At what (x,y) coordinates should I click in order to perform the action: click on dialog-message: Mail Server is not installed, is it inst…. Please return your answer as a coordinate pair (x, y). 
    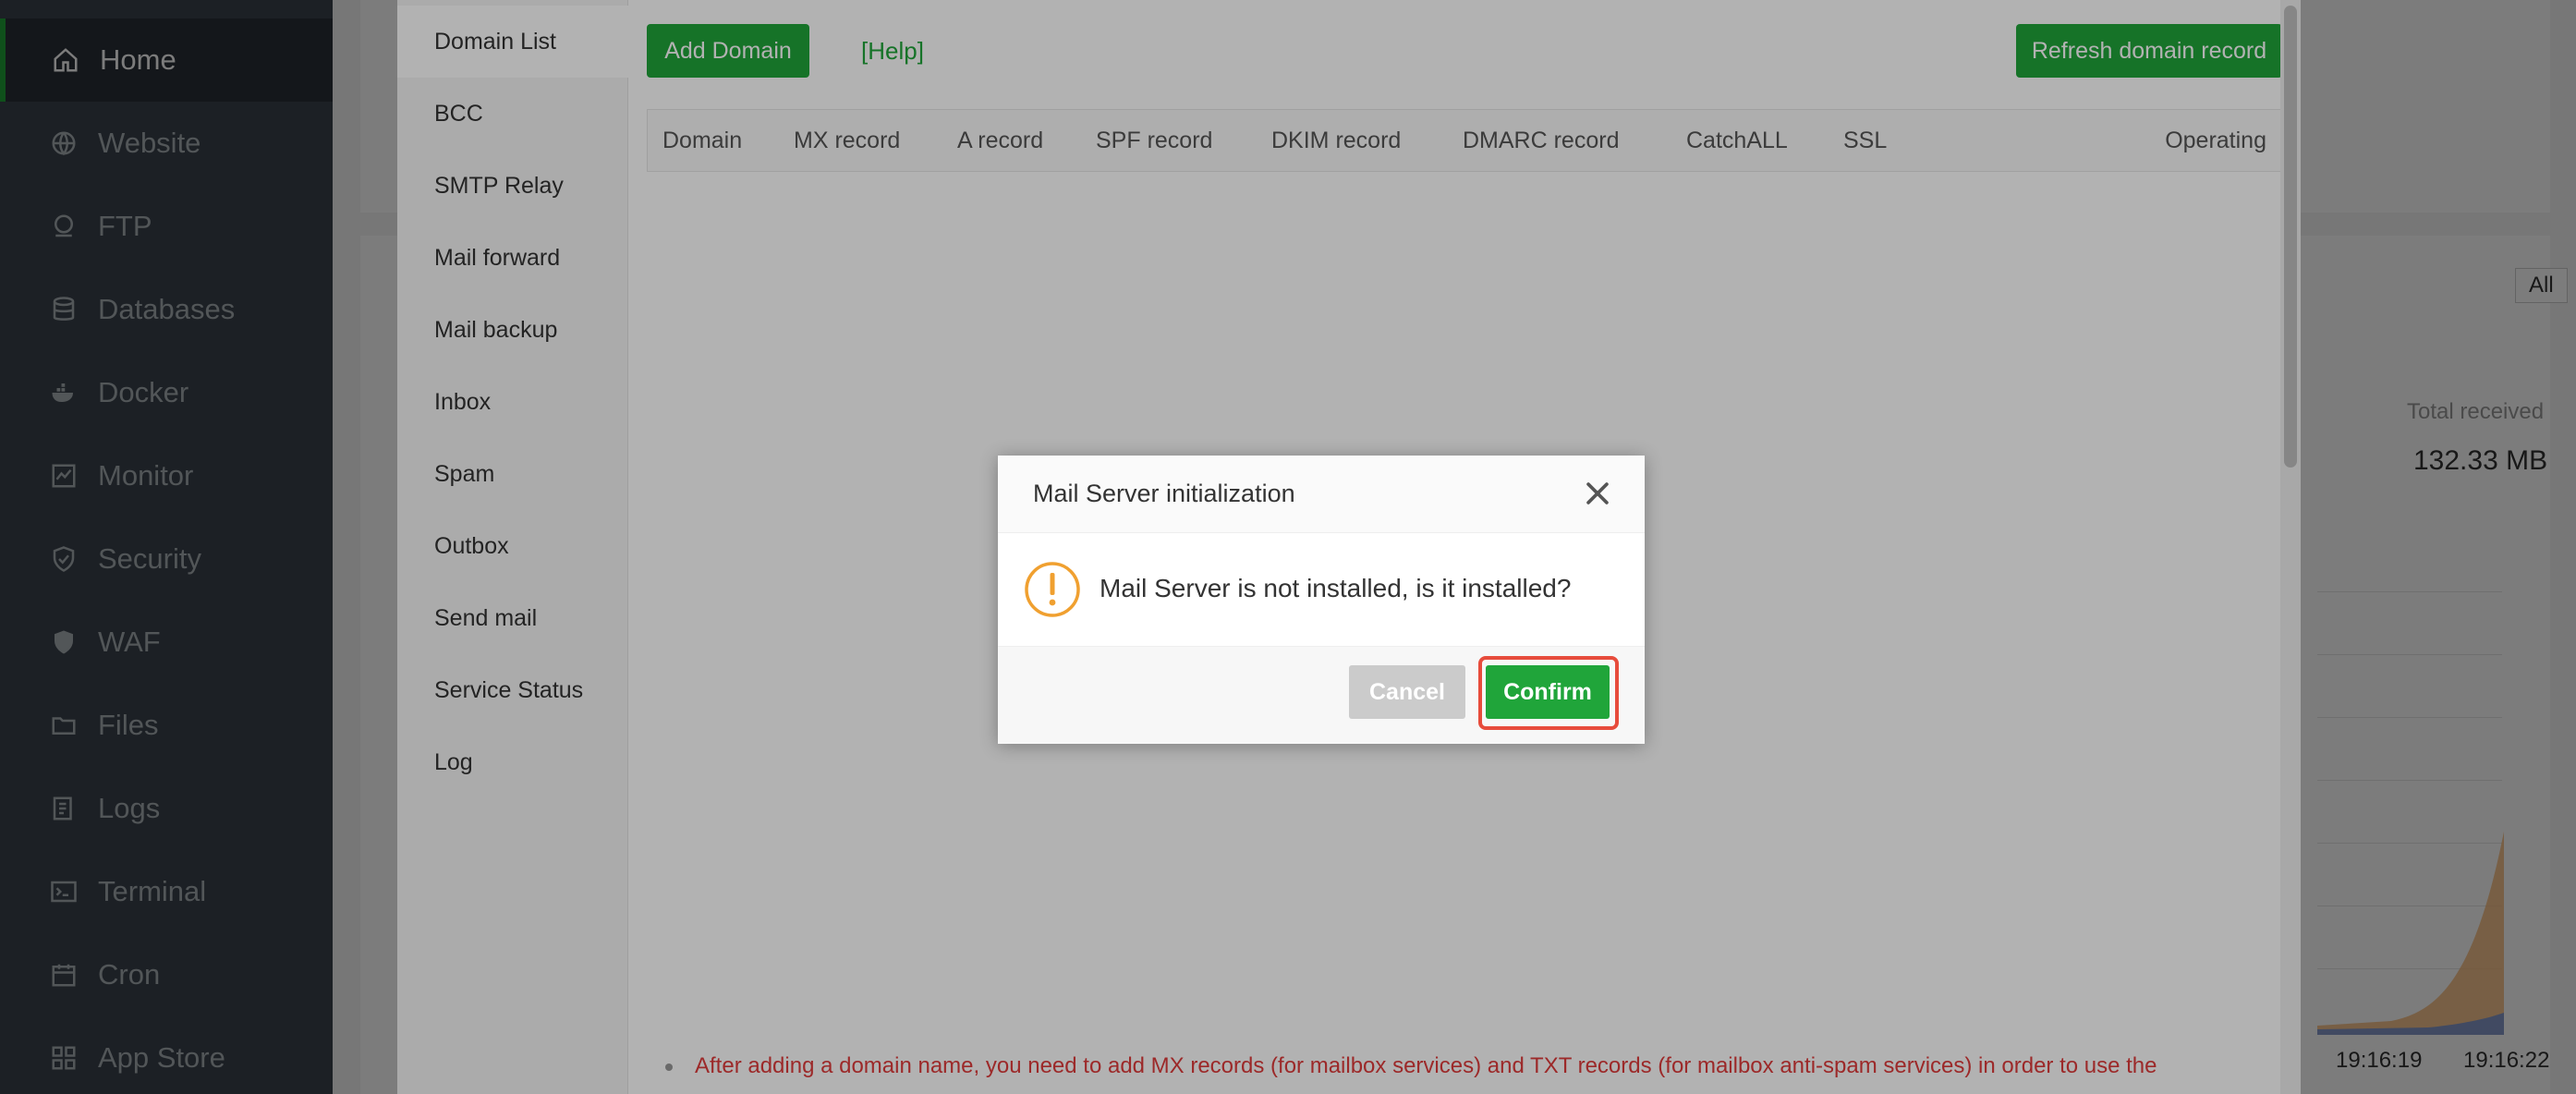
    Looking at the image, I should click on (1336, 588).